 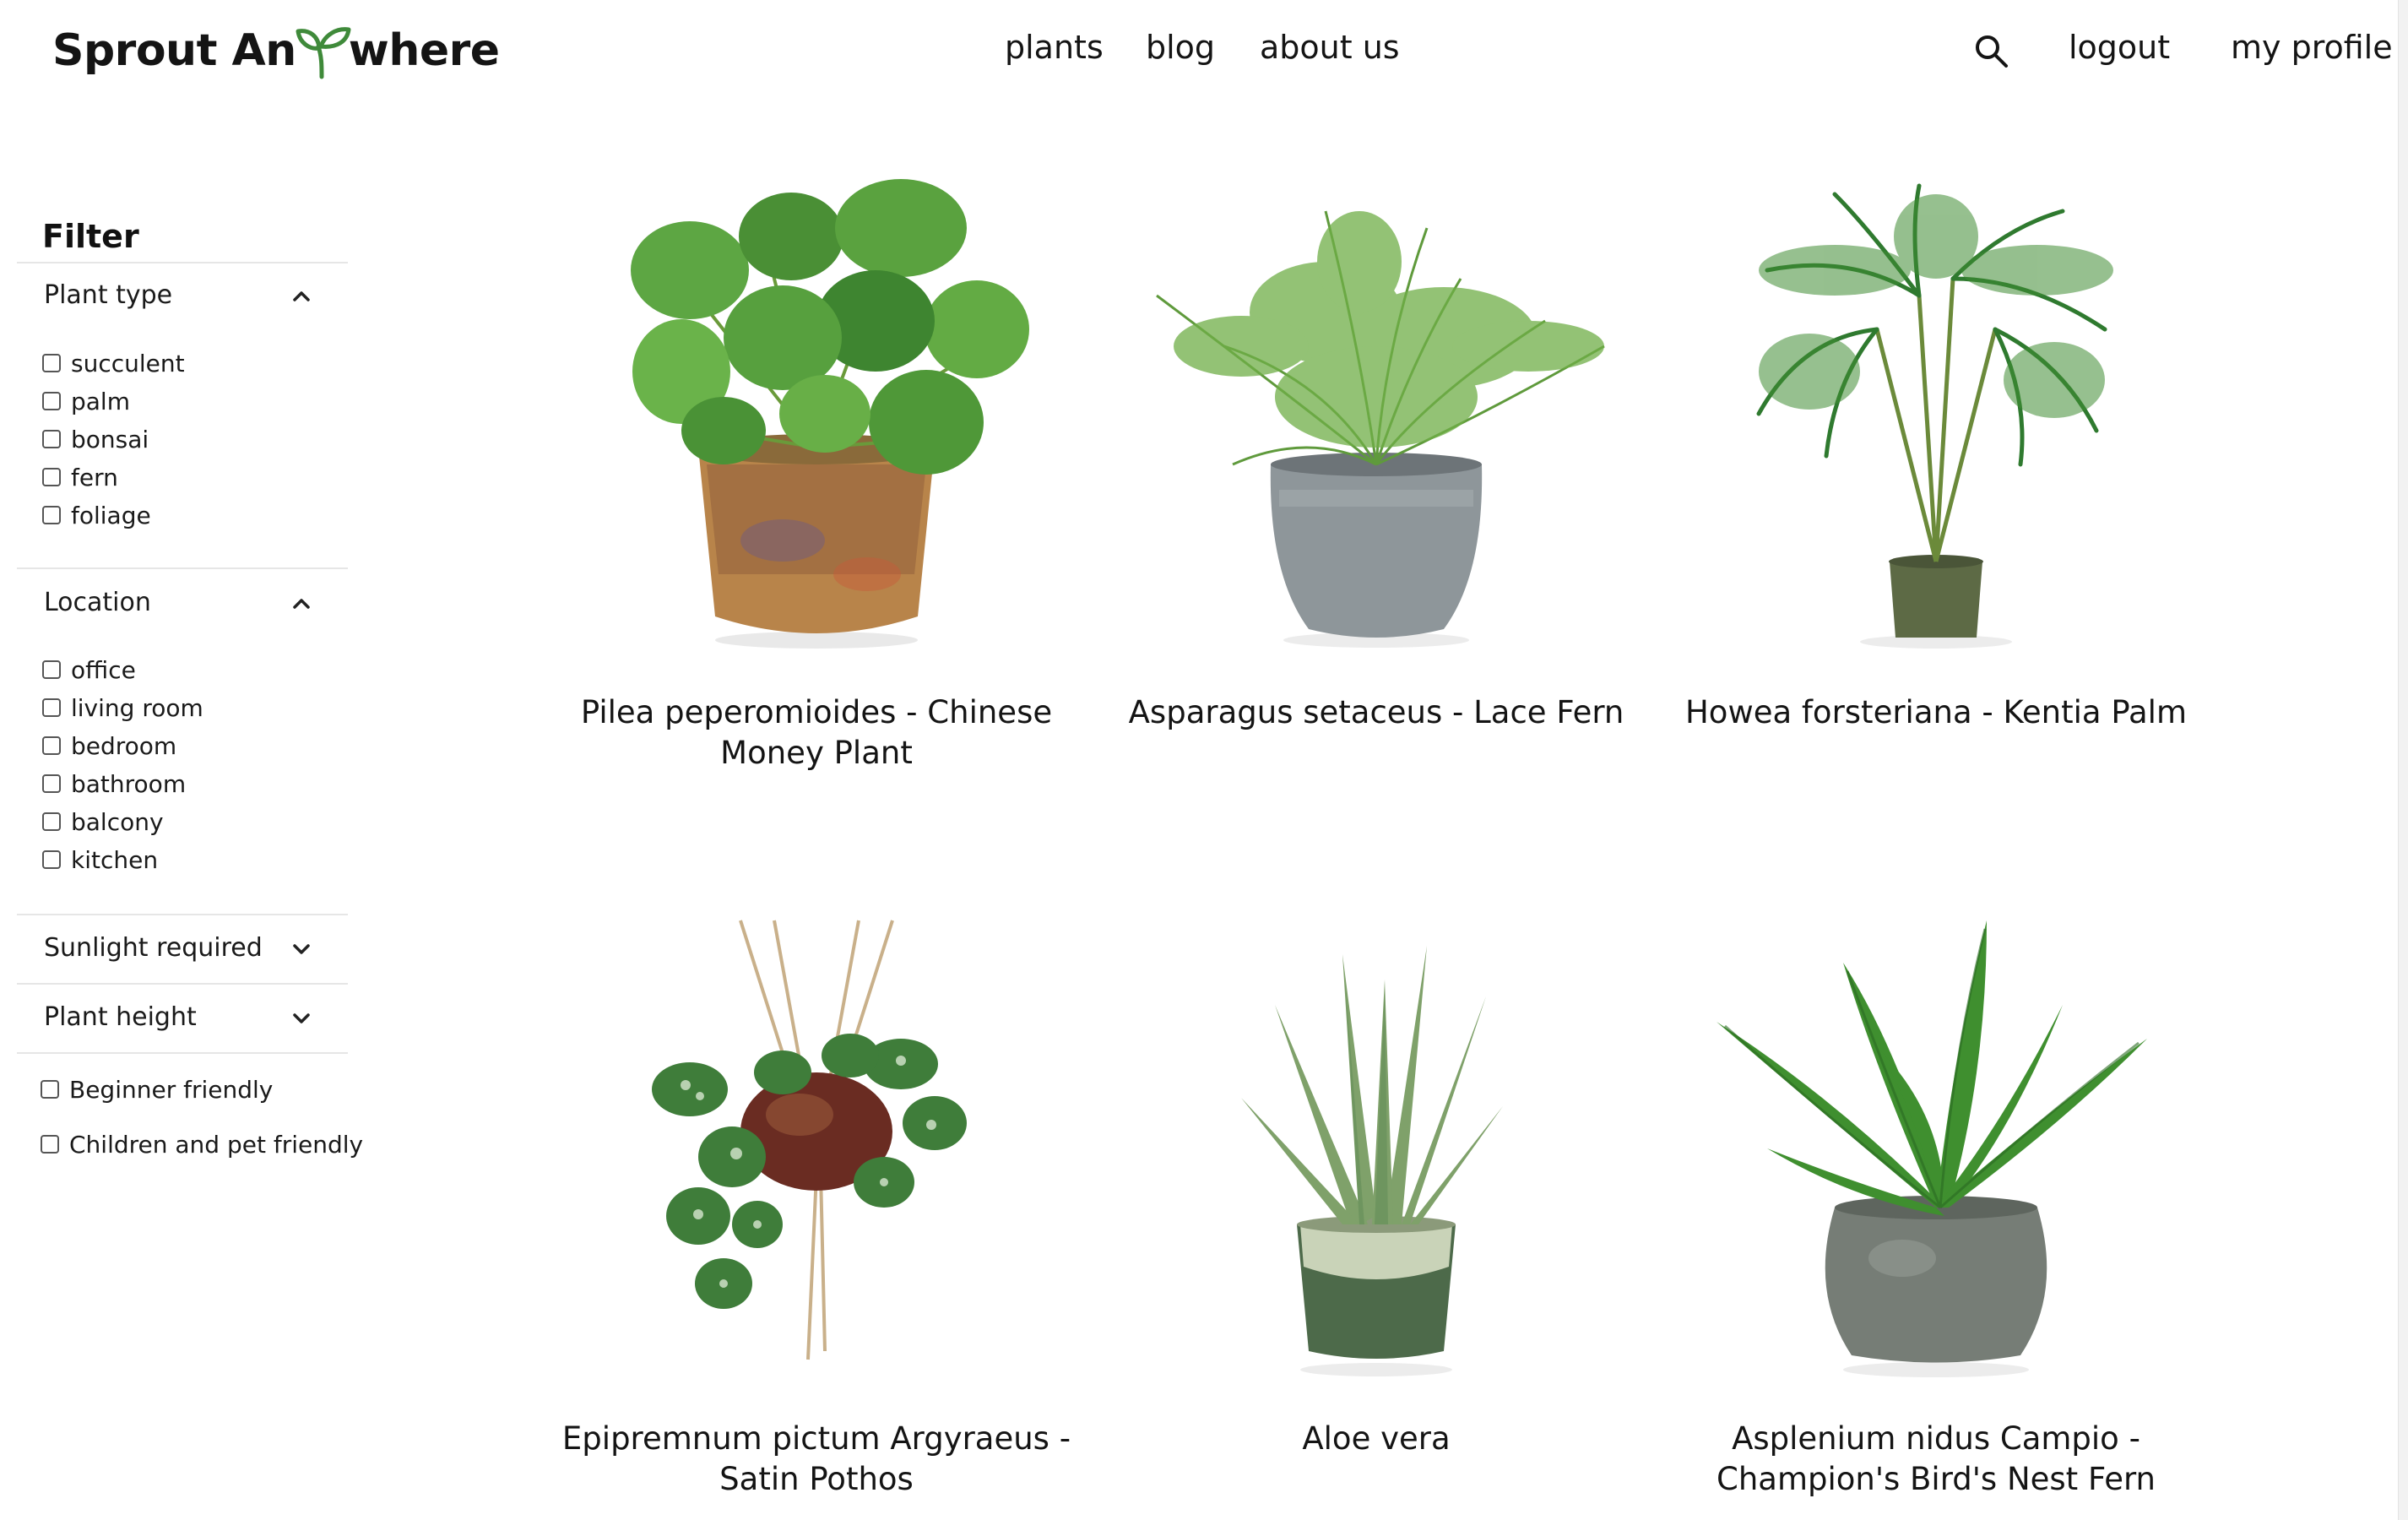 I want to click on option-label: Beginner friendly, so click(x=171, y=1089).